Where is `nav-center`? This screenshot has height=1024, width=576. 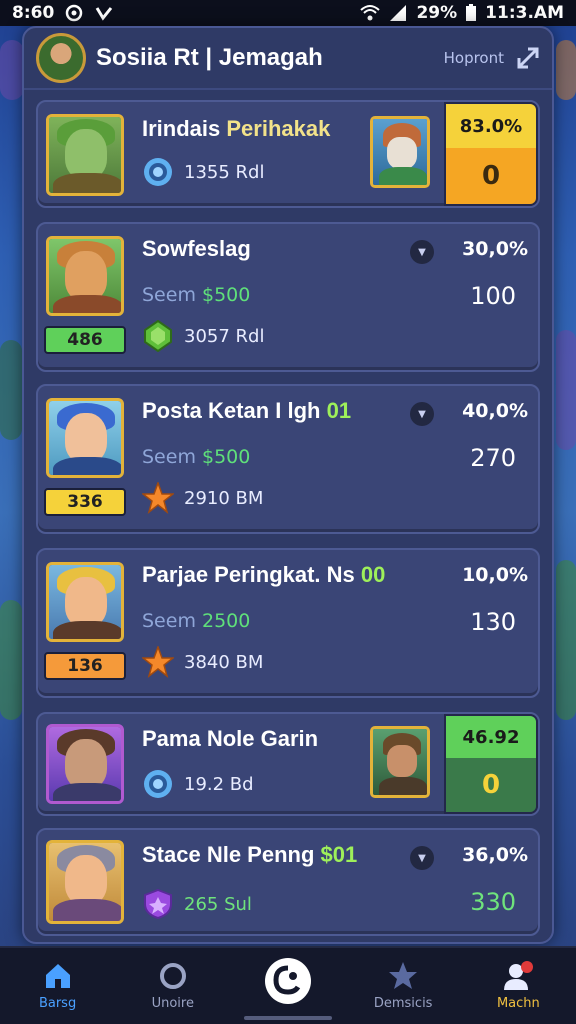
nav-center is located at coordinates (288, 976).